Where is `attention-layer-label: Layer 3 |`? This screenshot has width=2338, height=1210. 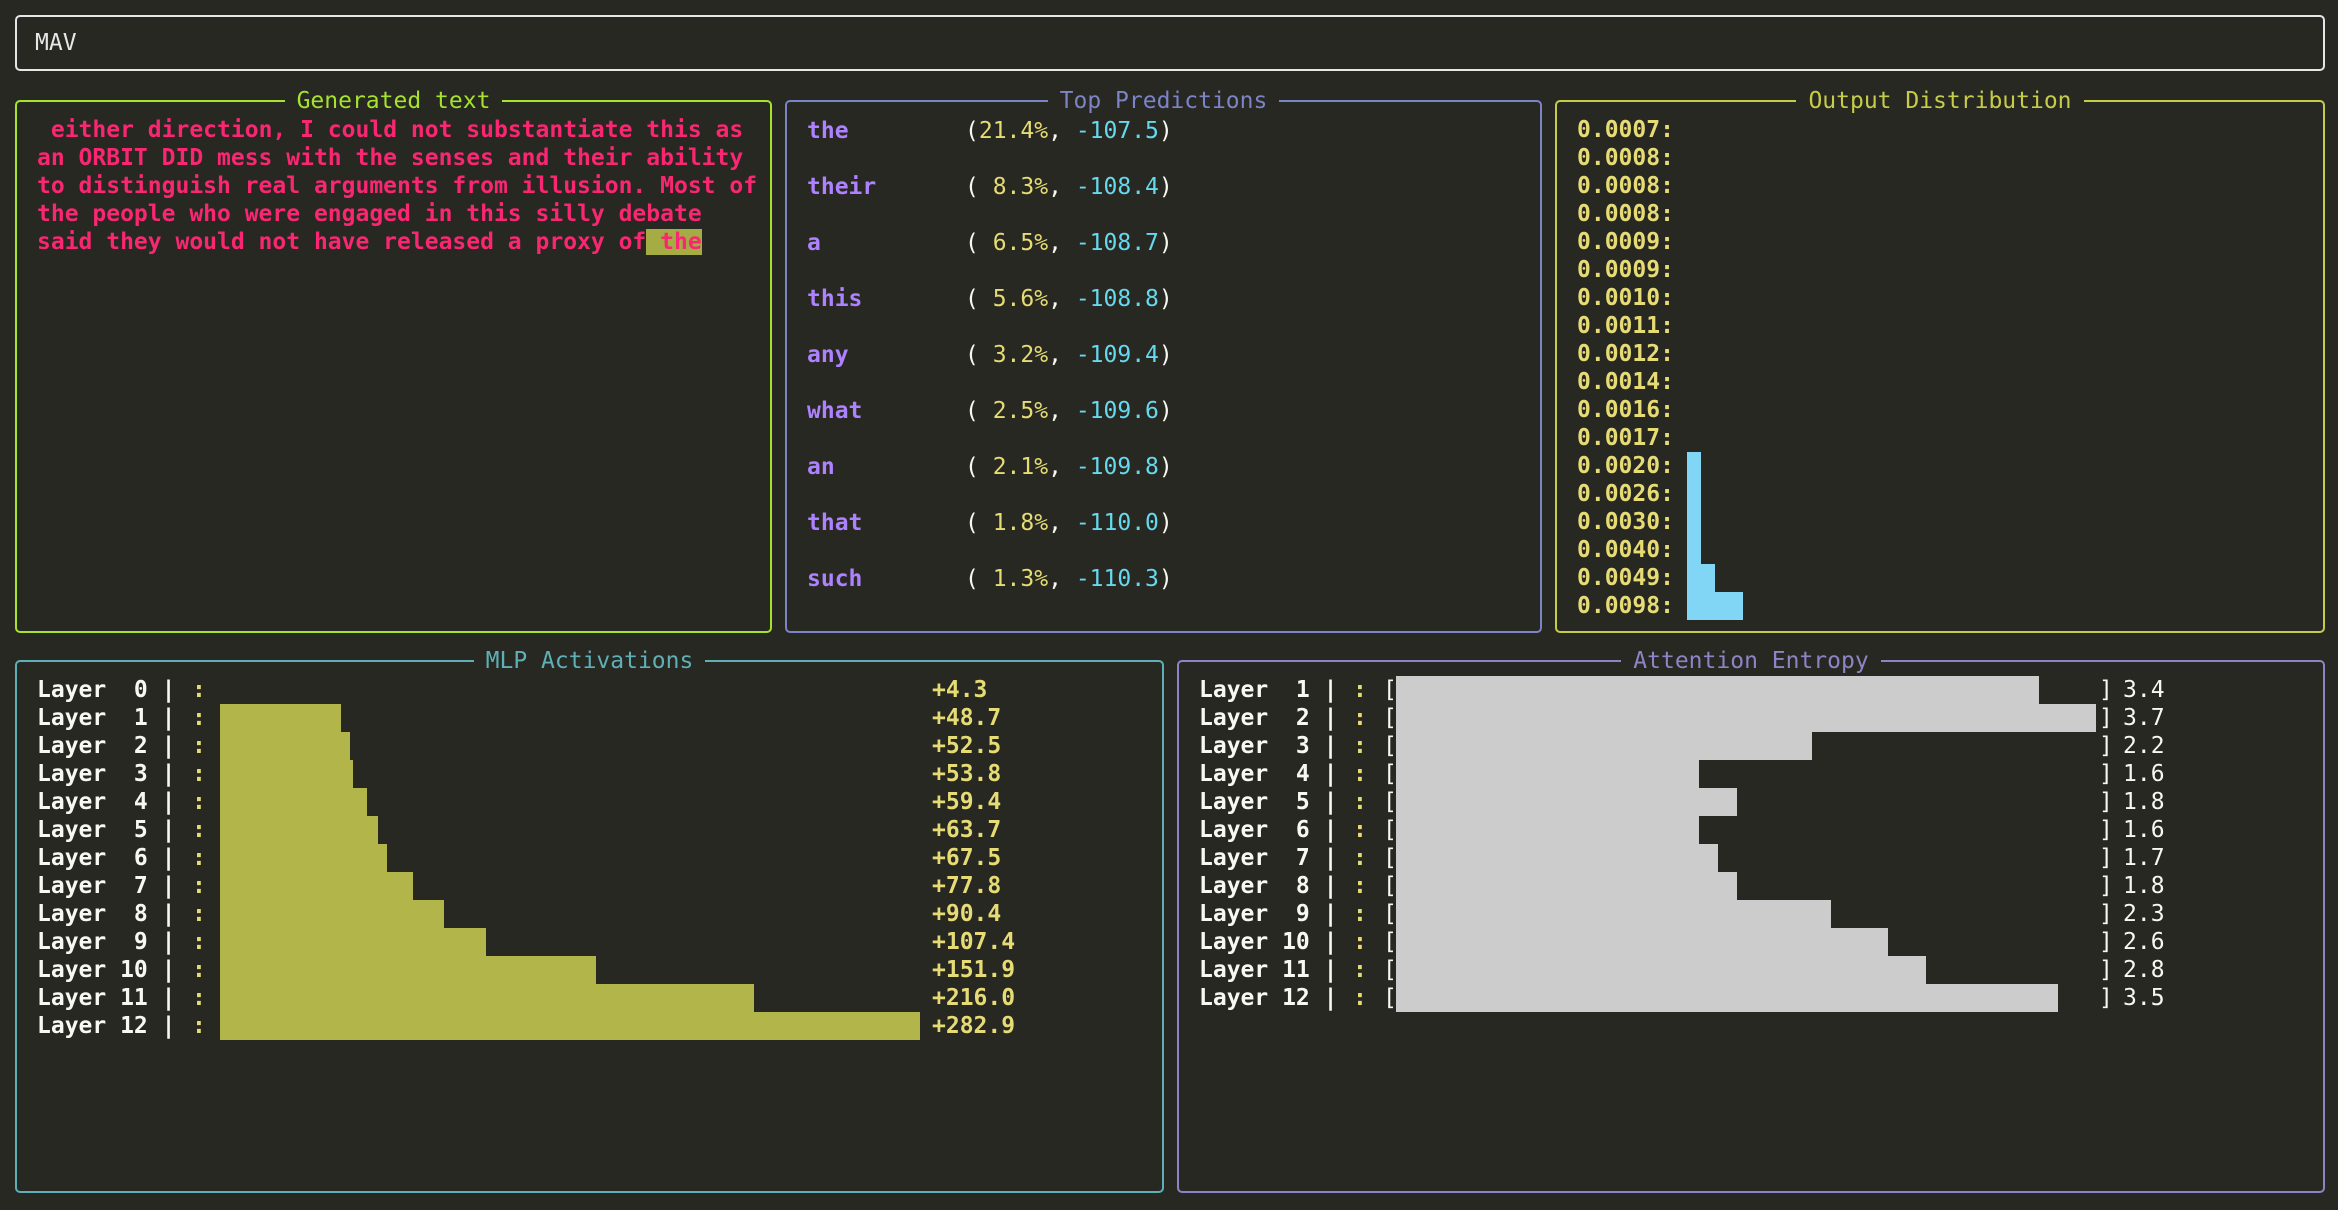 attention-layer-label: Layer 3 | is located at coordinates (1268, 746).